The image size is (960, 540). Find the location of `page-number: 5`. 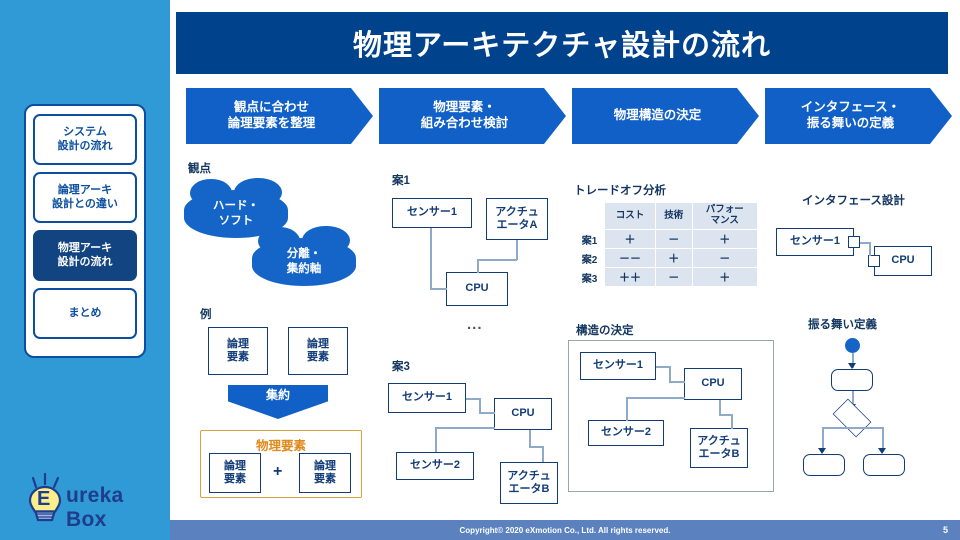

page-number: 5 is located at coordinates (945, 530).